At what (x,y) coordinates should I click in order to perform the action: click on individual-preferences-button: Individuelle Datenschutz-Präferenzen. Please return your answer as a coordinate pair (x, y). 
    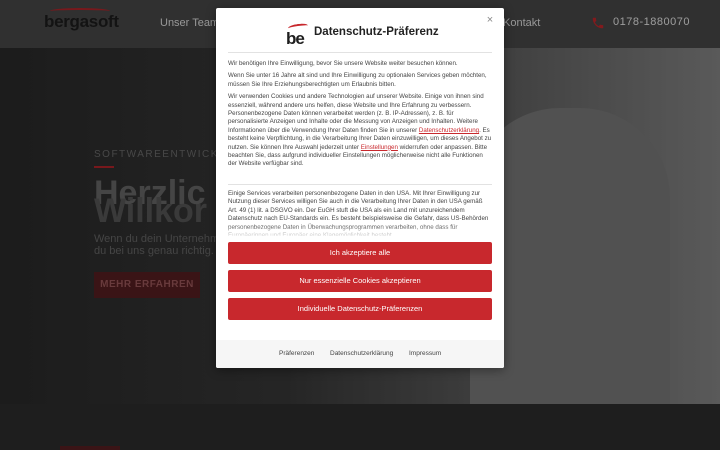
    Looking at the image, I should click on (360, 309).